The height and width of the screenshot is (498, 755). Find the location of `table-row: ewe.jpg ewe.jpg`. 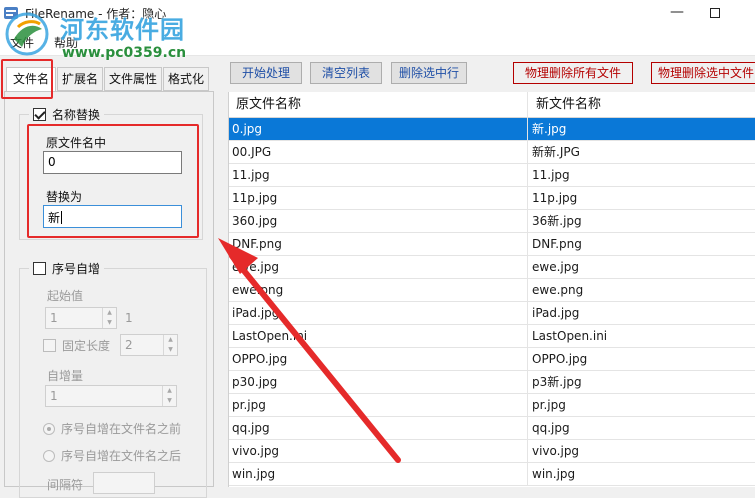

table-row: ewe.jpg ewe.jpg is located at coordinates (492, 267).